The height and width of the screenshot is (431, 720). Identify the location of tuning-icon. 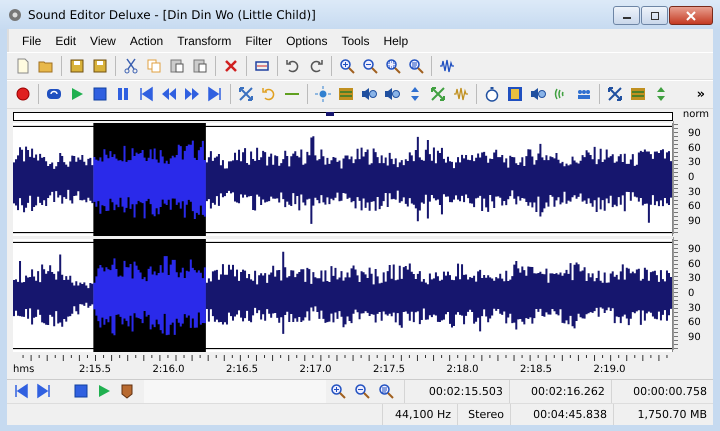
(638, 94).